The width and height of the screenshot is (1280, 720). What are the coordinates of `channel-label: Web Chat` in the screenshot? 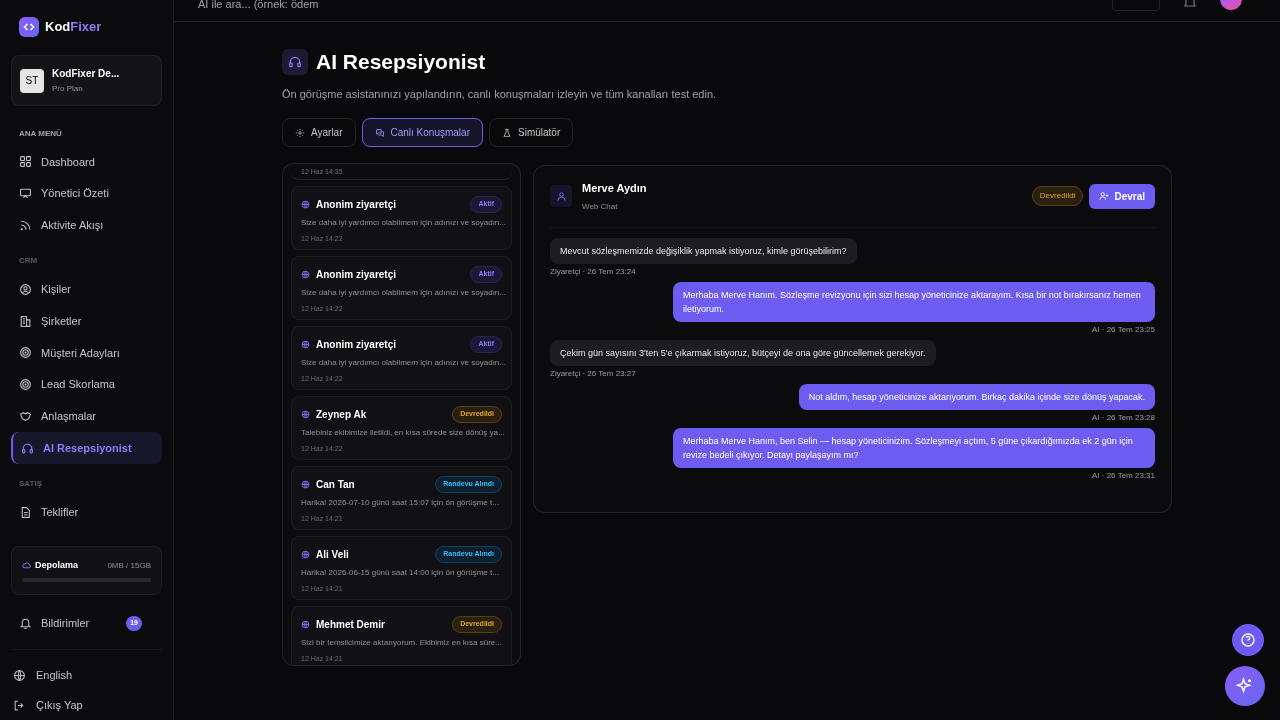 It's located at (600, 206).